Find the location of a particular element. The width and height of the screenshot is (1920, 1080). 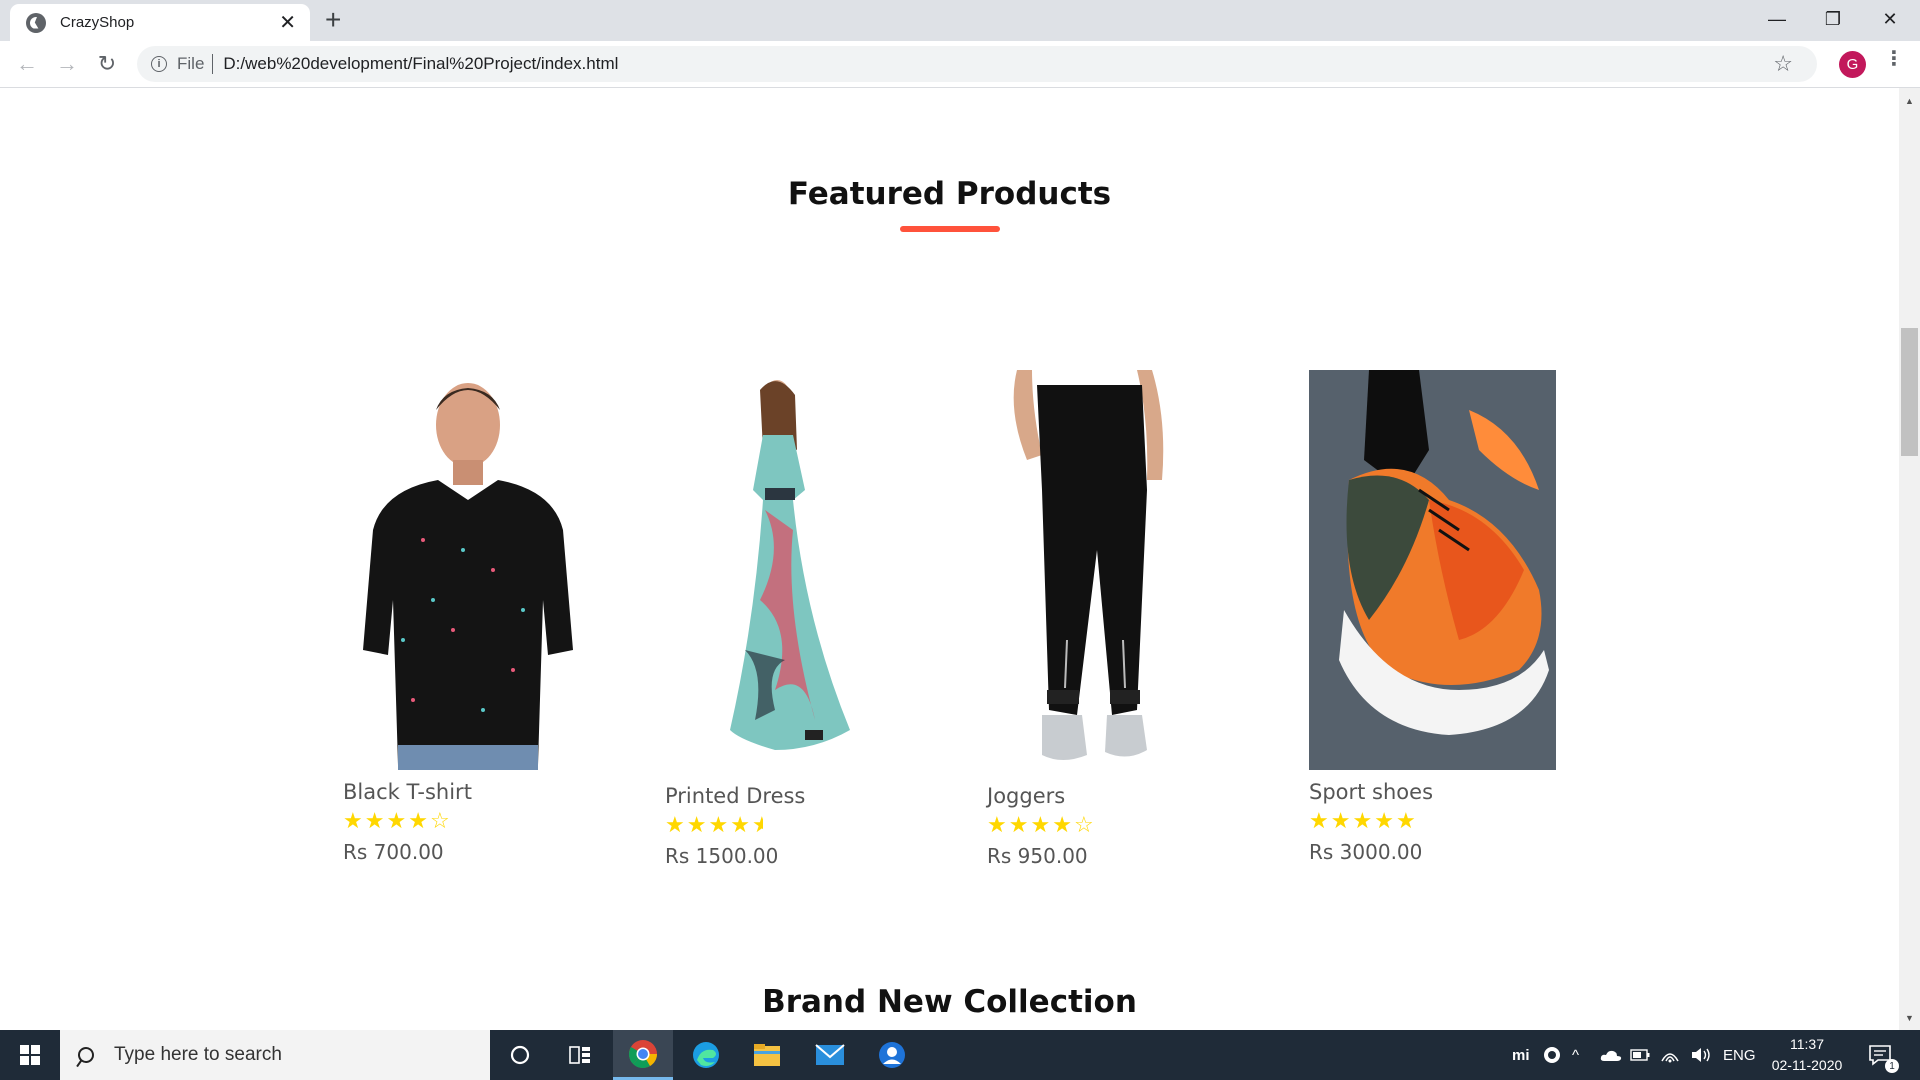

tab-title: CrazyShop is located at coordinates (97, 22).